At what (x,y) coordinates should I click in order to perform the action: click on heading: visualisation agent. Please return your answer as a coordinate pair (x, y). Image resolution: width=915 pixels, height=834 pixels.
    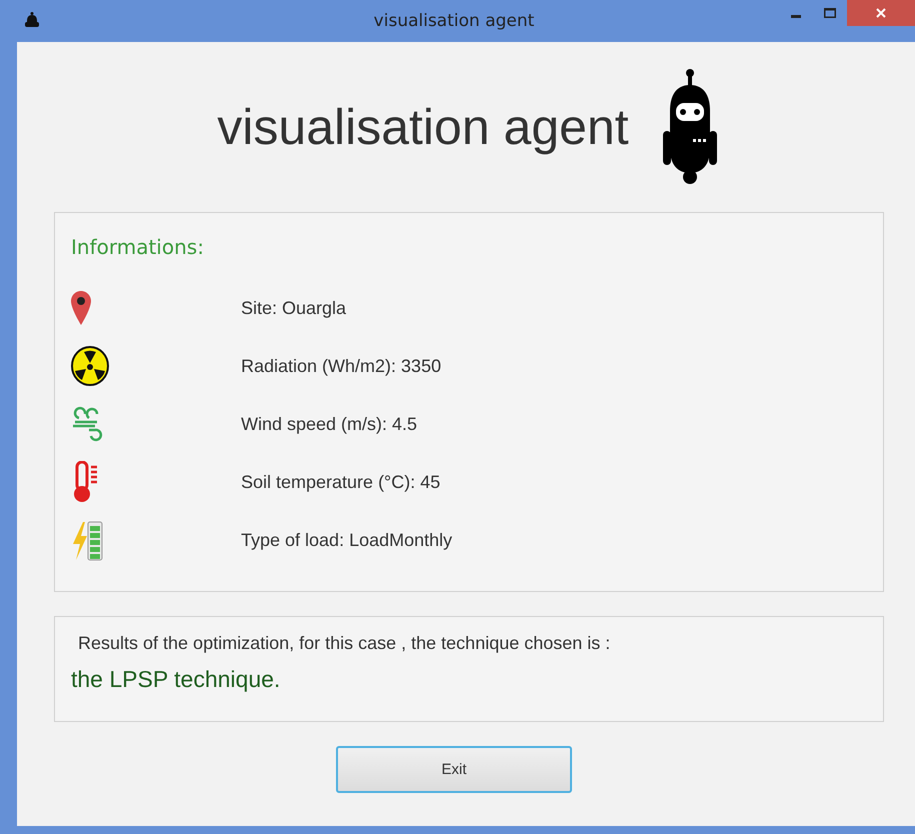
    Looking at the image, I should click on (423, 127).